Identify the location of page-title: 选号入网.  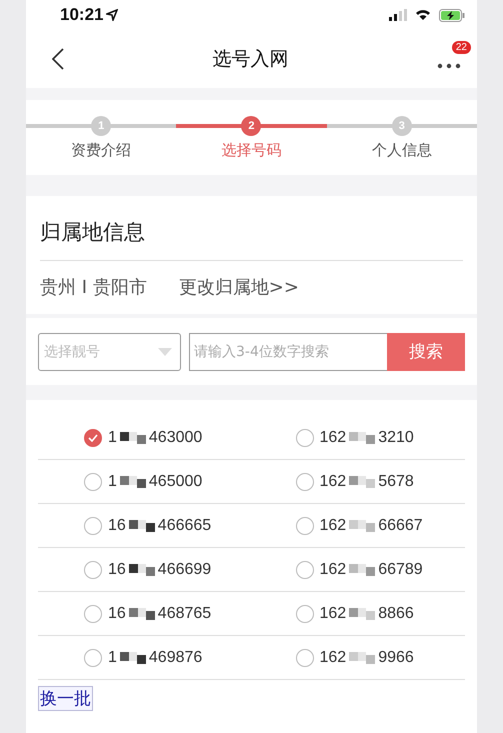
(251, 59).